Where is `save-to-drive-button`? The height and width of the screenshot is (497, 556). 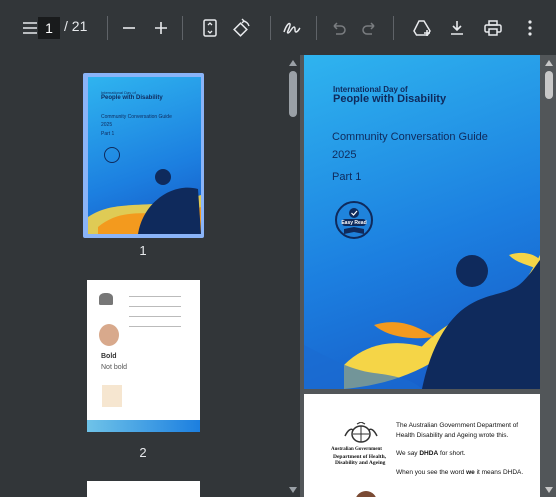 save-to-drive-button is located at coordinates (422, 28).